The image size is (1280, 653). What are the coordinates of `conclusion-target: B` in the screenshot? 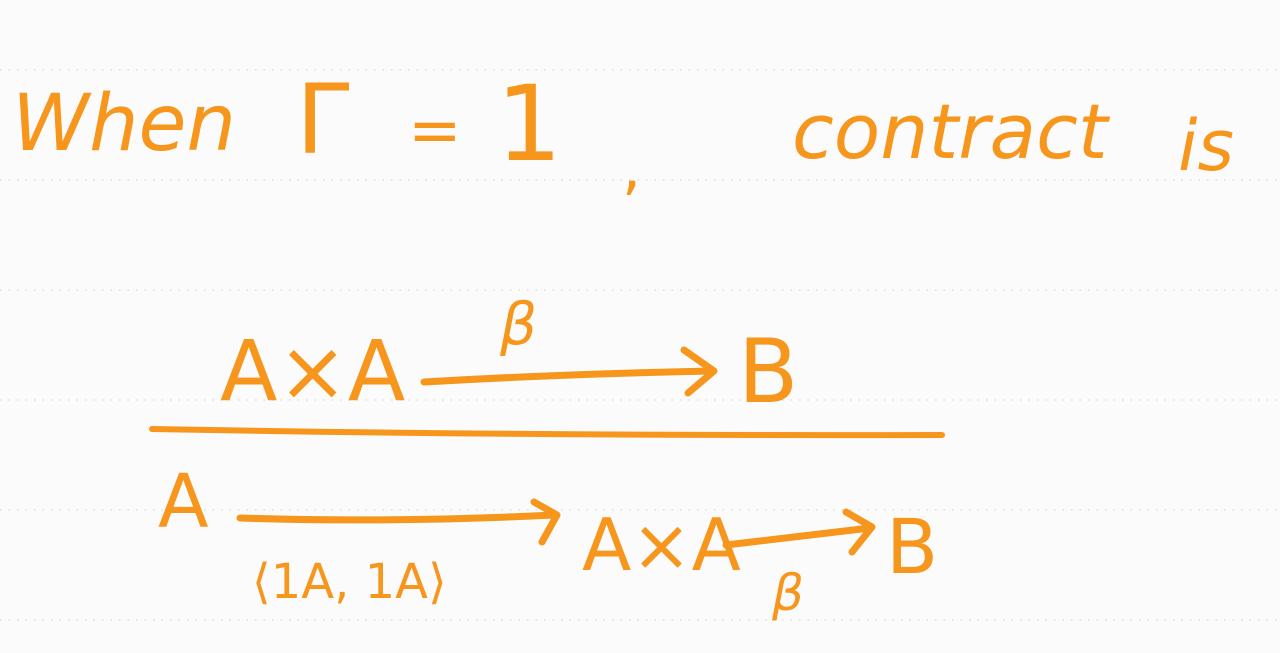 It's located at (912, 546).